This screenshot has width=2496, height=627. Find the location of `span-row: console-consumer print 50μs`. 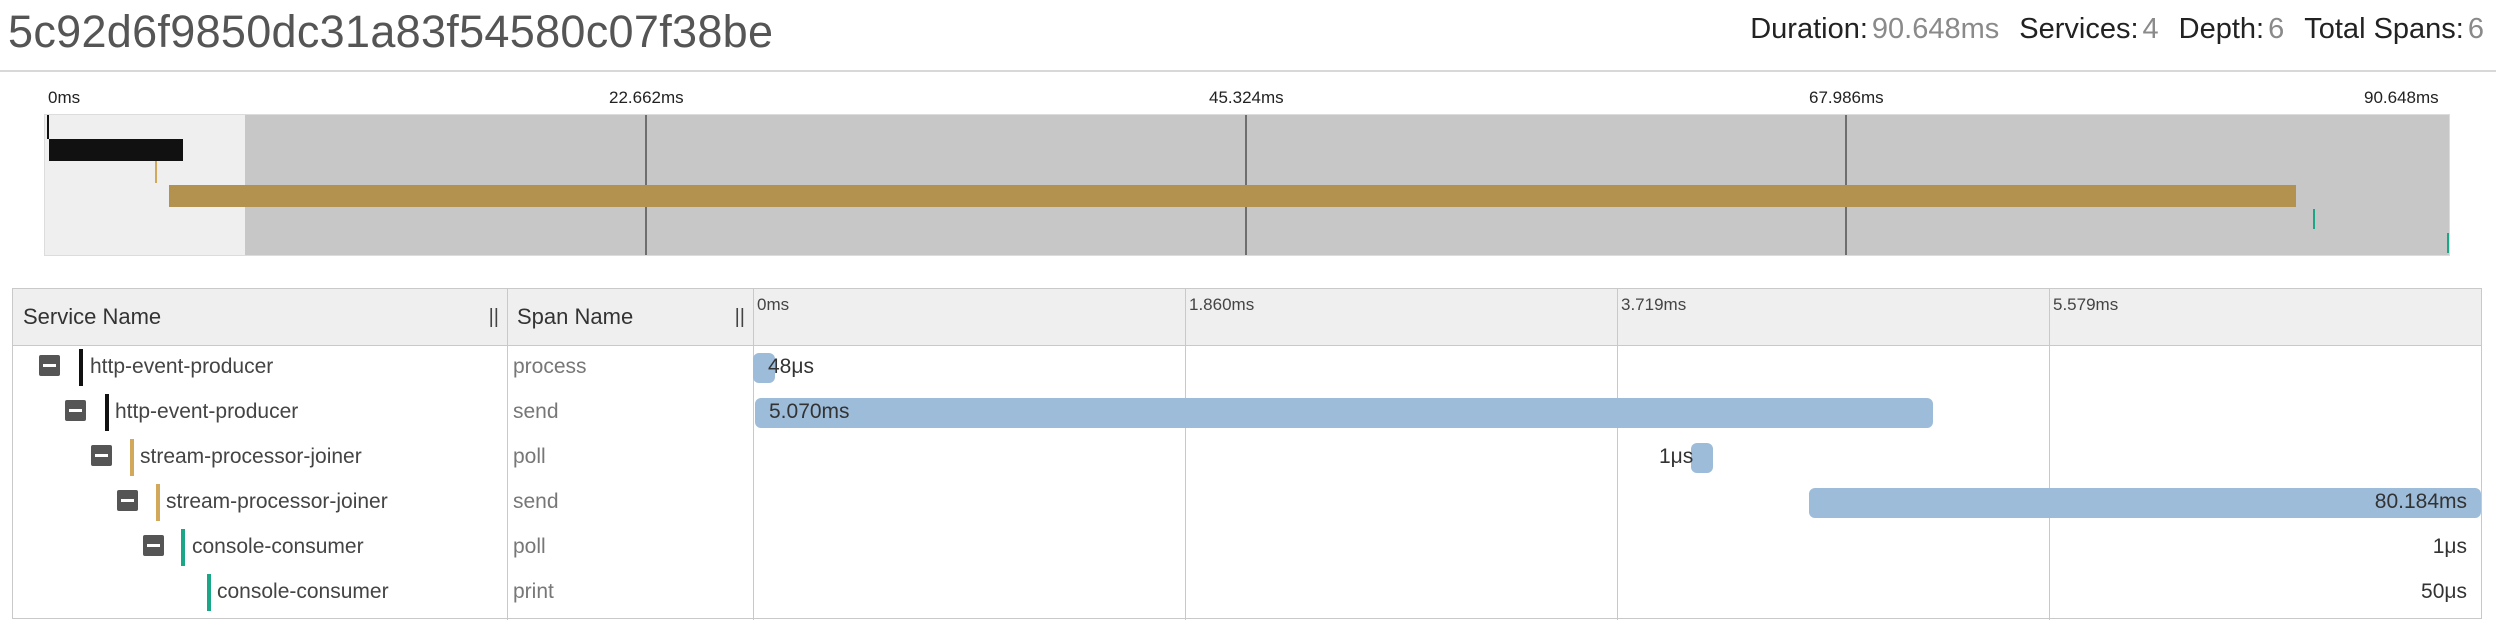

span-row: console-consumer print 50μs is located at coordinates (1247, 592).